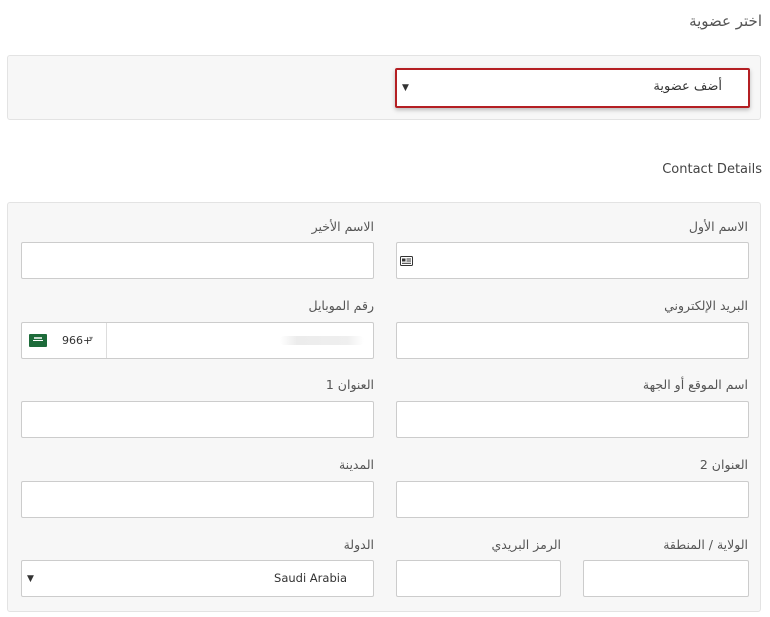 The height and width of the screenshot is (617, 770). What do you see at coordinates (197, 578) in the screenshot?
I see `country-select: ▼ Saudi Arabia` at bounding box center [197, 578].